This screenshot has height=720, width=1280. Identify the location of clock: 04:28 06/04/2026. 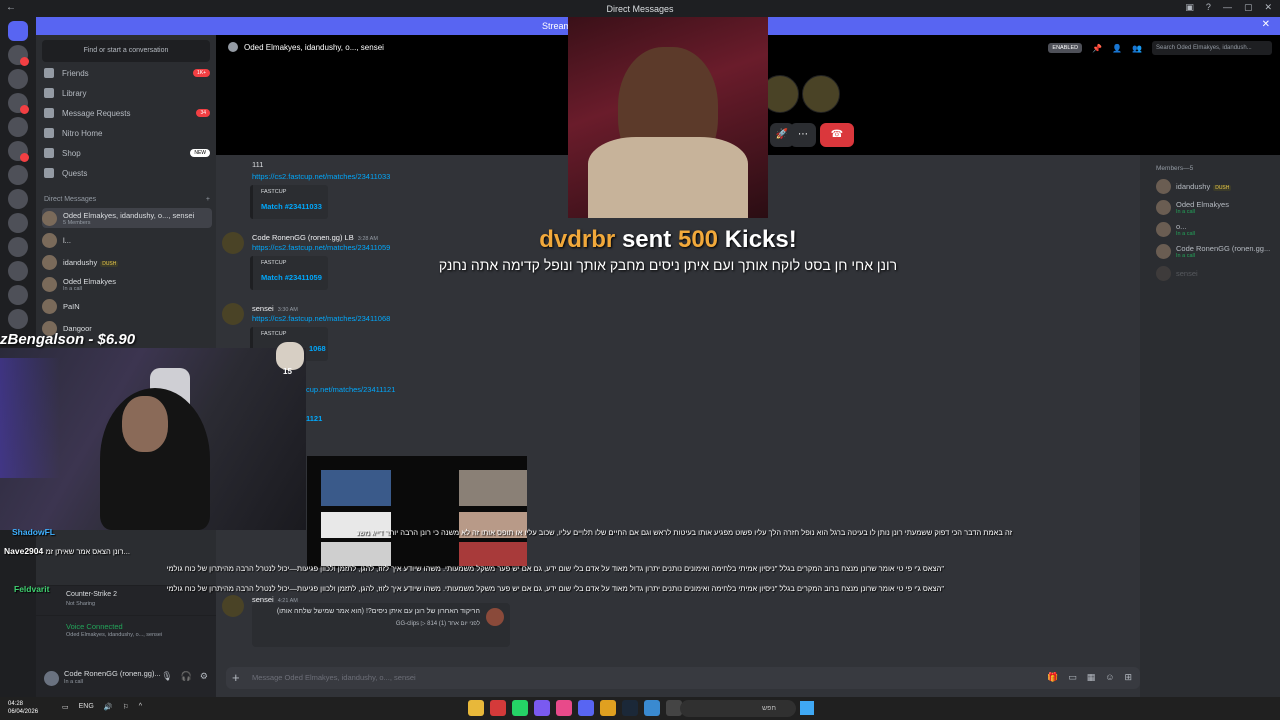
(23, 708).